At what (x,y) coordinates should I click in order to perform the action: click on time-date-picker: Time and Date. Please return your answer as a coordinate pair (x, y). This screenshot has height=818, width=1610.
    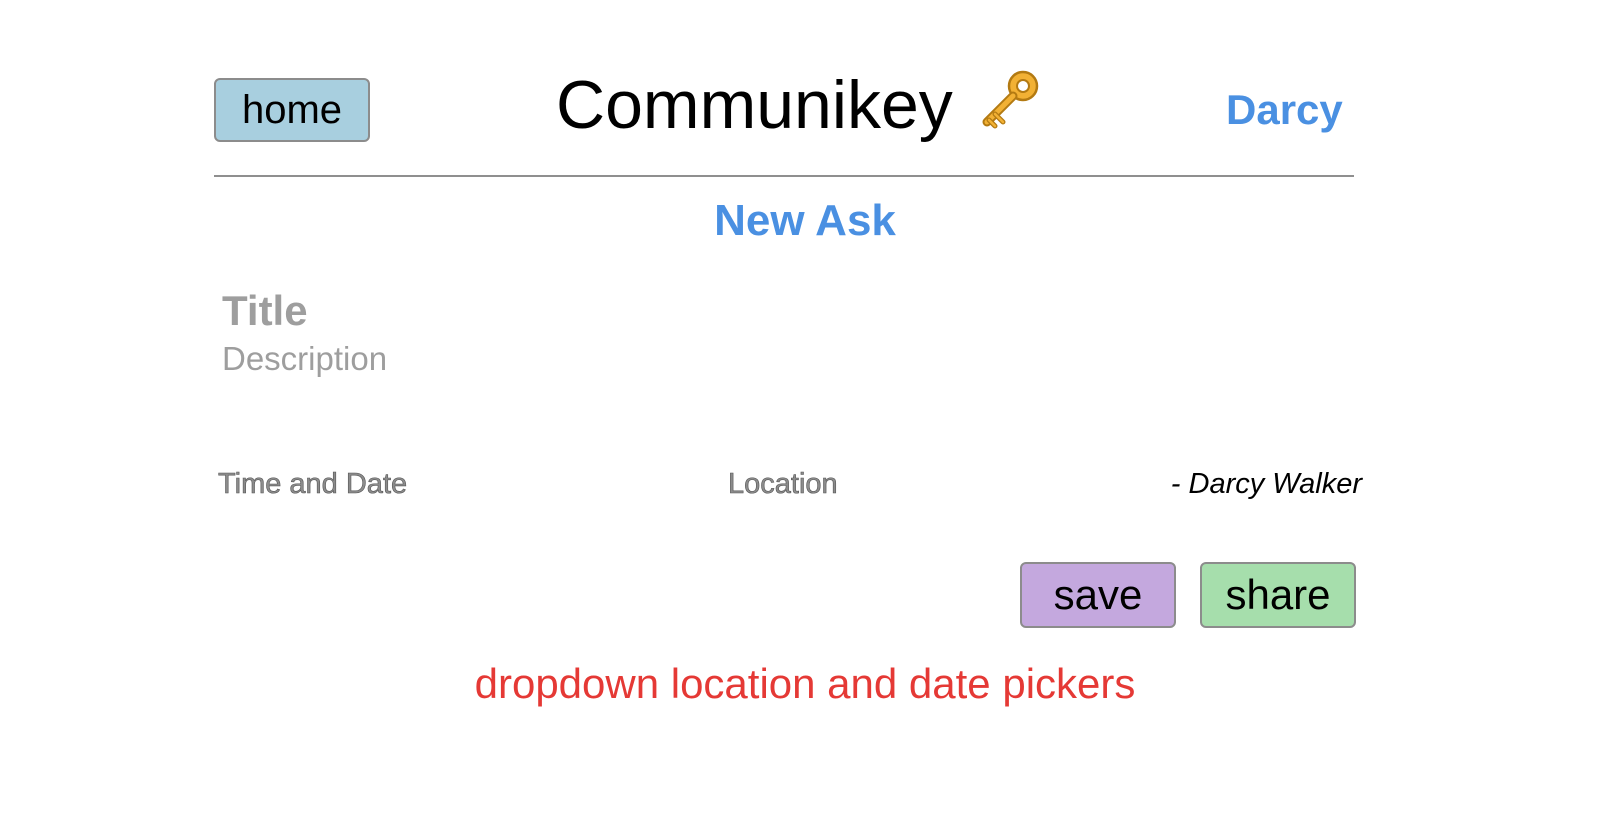
    Looking at the image, I should click on (313, 484).